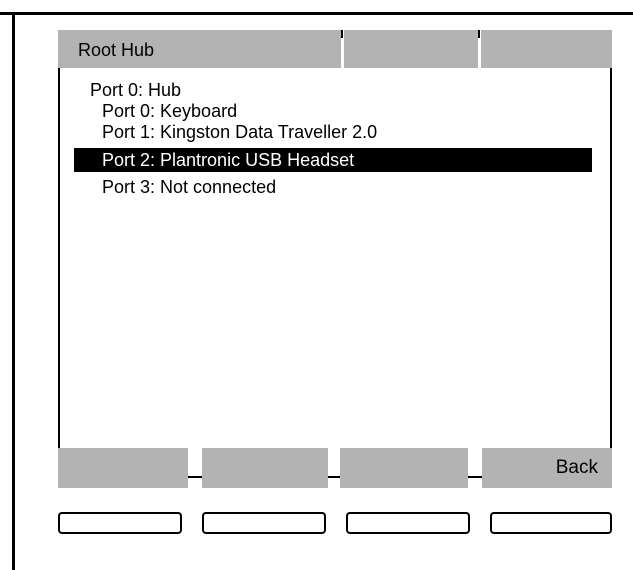  What do you see at coordinates (547, 468) in the screenshot?
I see `back-softkey: Back` at bounding box center [547, 468].